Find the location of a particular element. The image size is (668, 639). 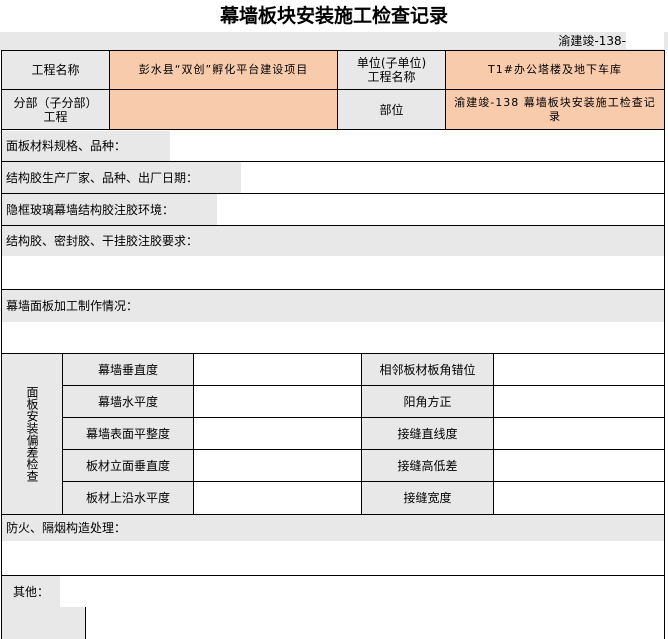

glass-environment-field is located at coordinates (440, 209).